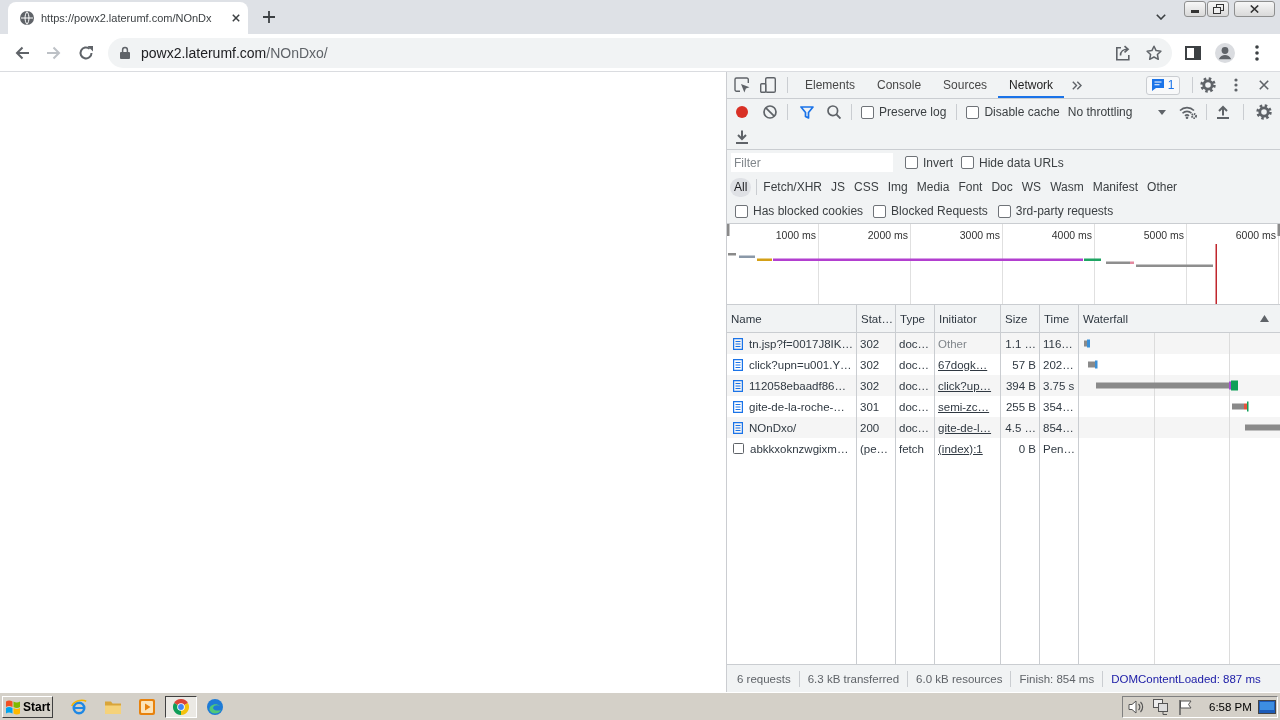 Image resolution: width=1280 pixels, height=720 pixels. I want to click on filter-icon, so click(807, 112).